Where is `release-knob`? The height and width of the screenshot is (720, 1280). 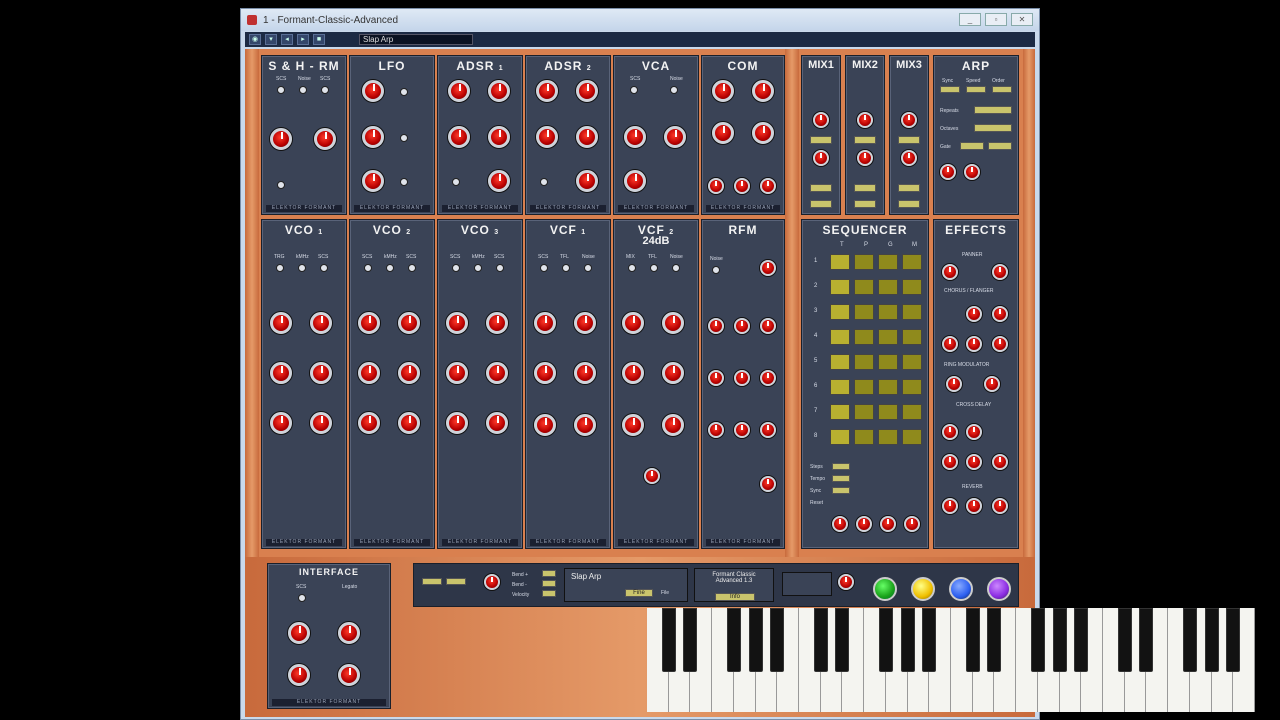 release-knob is located at coordinates (499, 137).